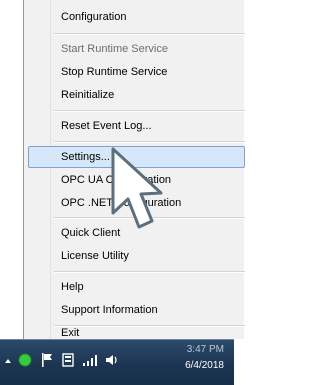 The width and height of the screenshot is (320, 385). What do you see at coordinates (47, 360) in the screenshot?
I see `flag-icon` at bounding box center [47, 360].